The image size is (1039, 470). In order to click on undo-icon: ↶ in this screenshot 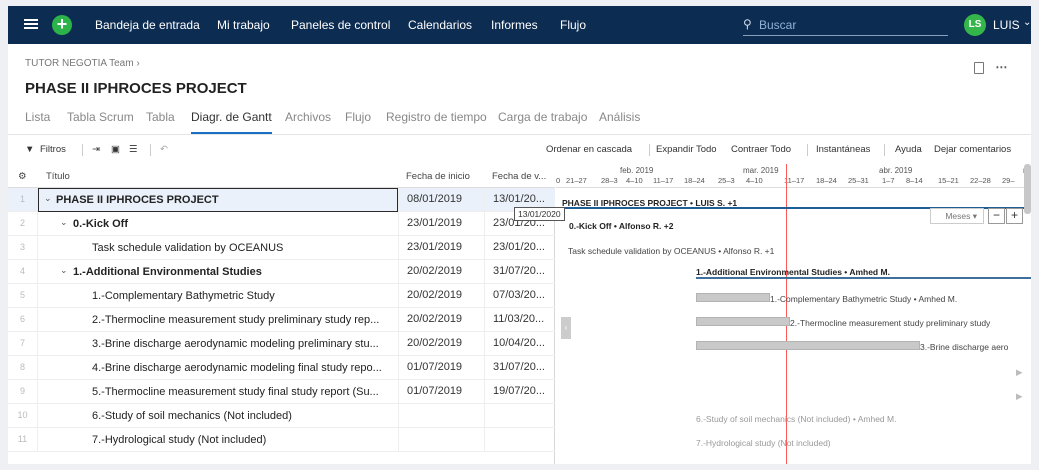, I will do `click(164, 149)`.